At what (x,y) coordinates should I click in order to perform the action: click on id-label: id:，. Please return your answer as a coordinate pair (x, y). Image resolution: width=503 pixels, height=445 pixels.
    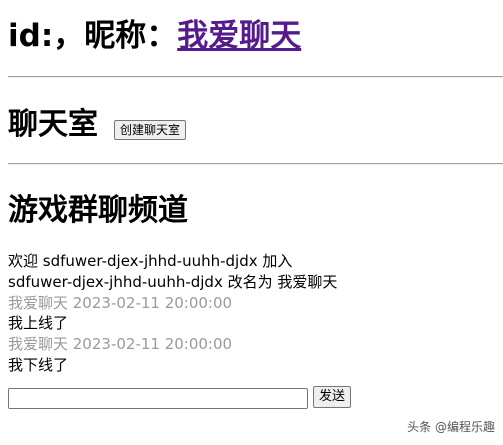
    Looking at the image, I should click on (46, 36).